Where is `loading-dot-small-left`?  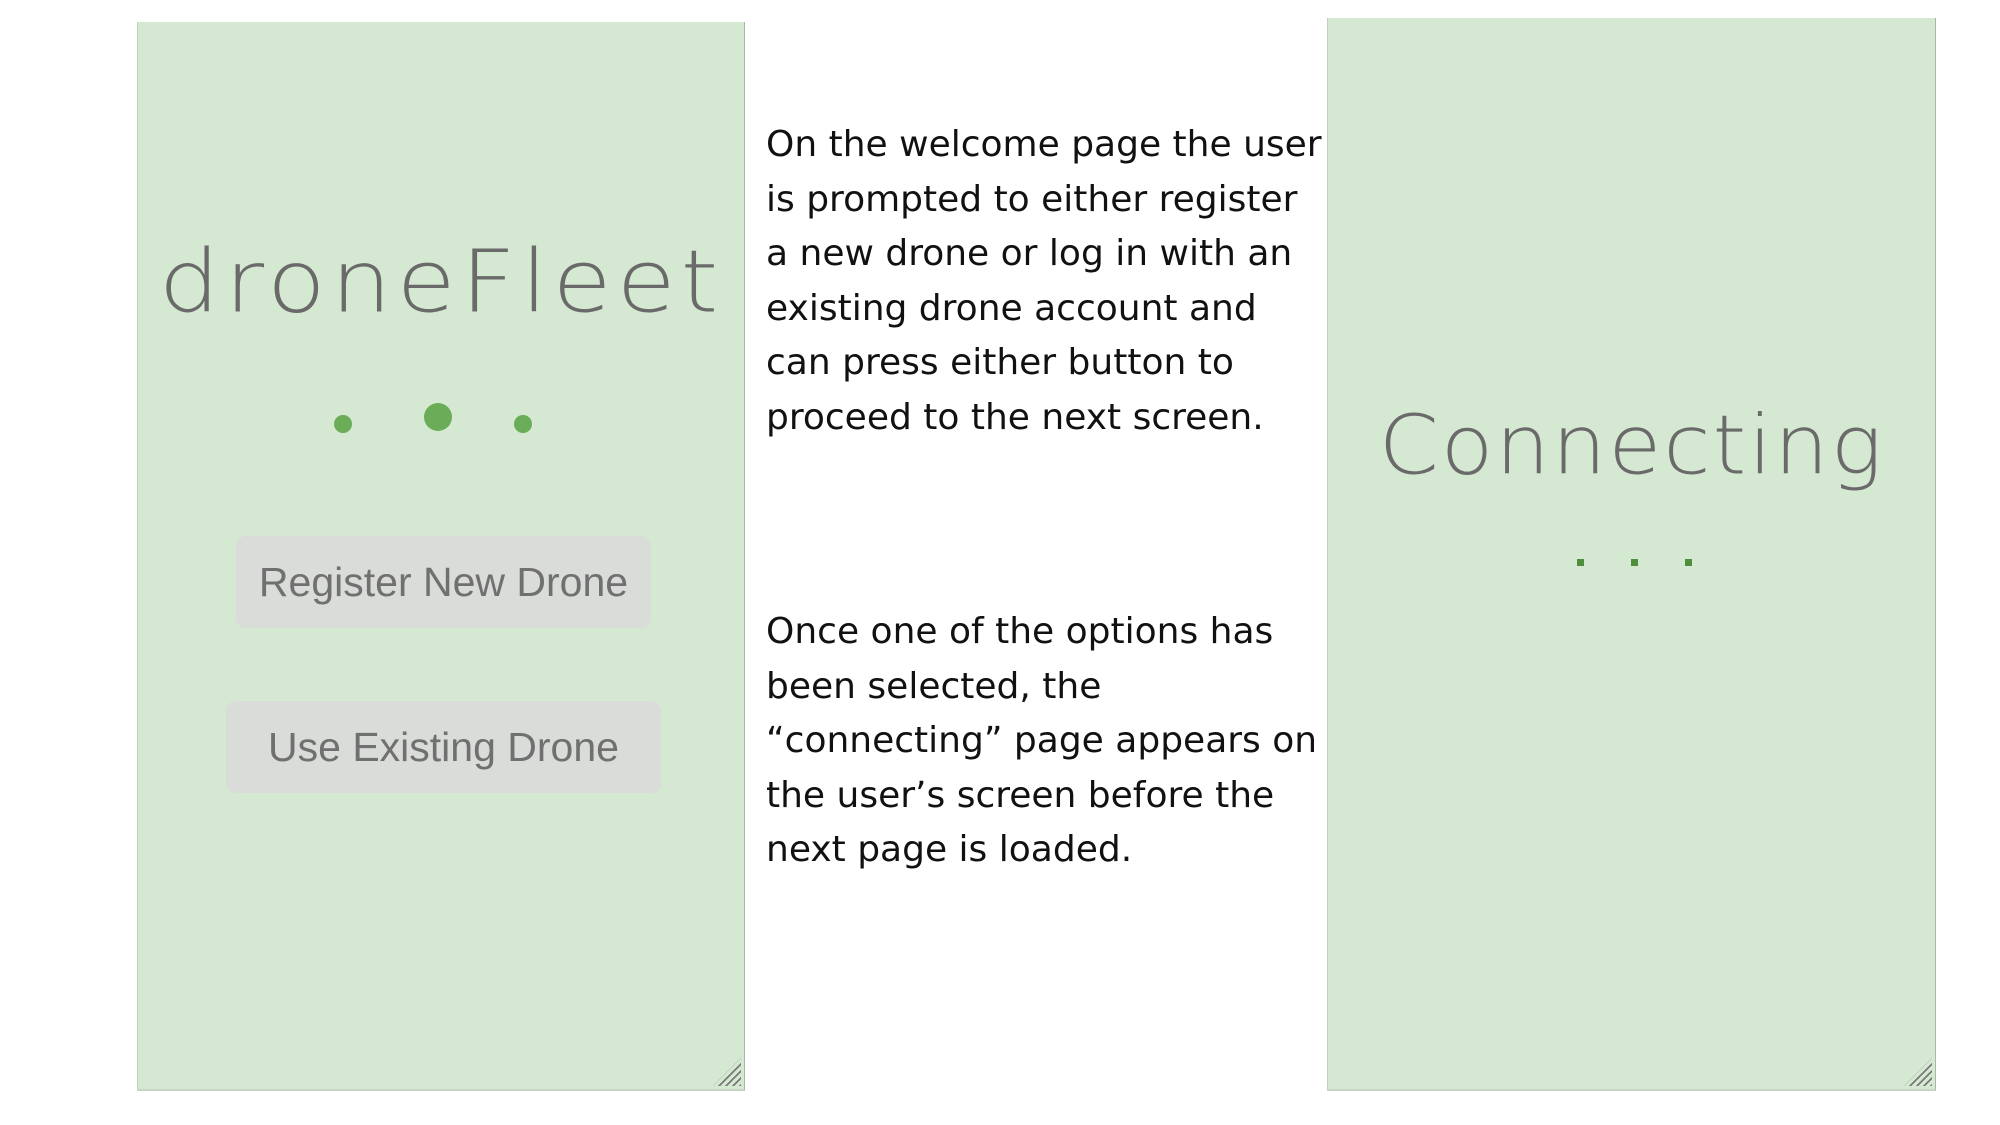
loading-dot-small-left is located at coordinates (343, 424).